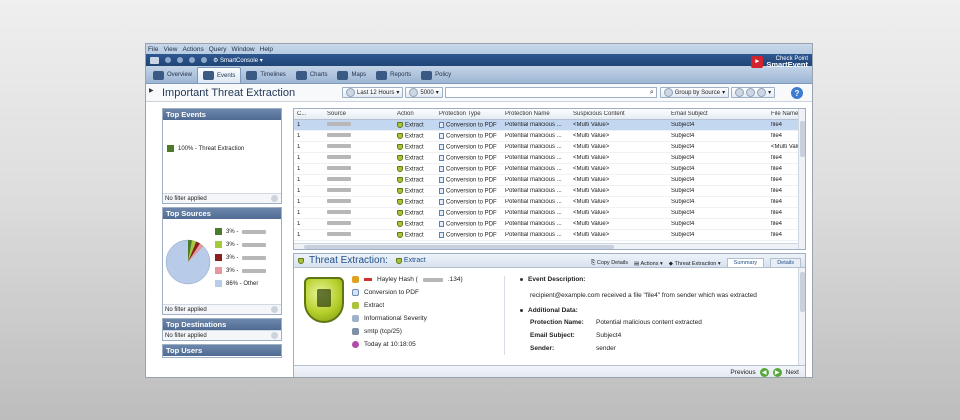  I want to click on tab-events: Events, so click(219, 75).